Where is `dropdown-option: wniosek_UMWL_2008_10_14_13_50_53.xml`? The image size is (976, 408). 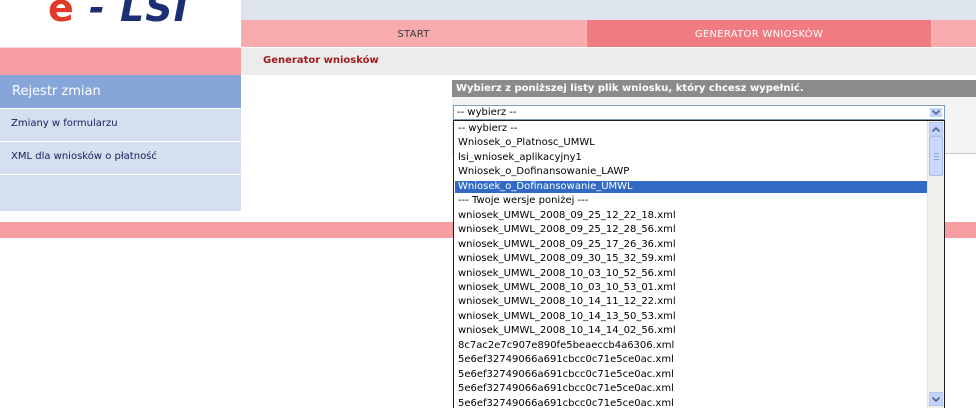
dropdown-option: wniosek_UMWL_2008_10_14_13_50_53.xml is located at coordinates (693, 317).